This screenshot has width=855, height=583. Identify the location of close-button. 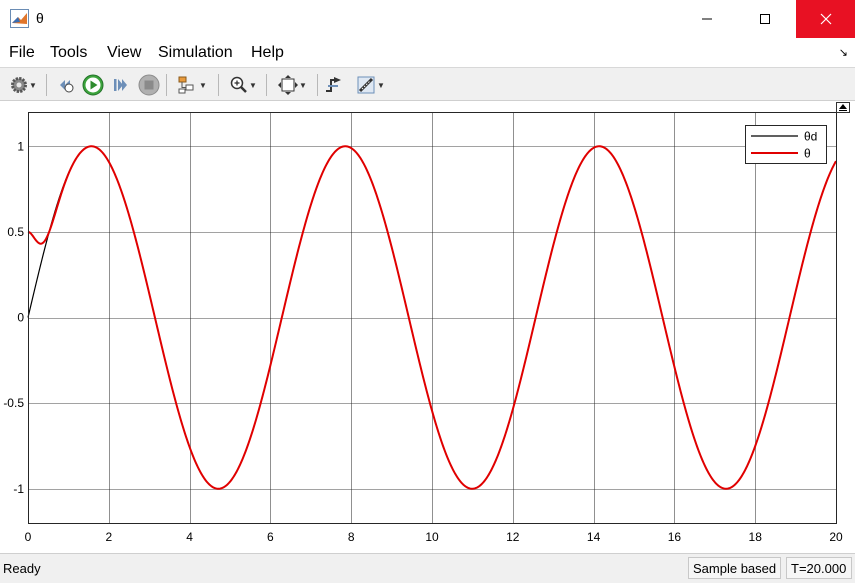
(825, 19).